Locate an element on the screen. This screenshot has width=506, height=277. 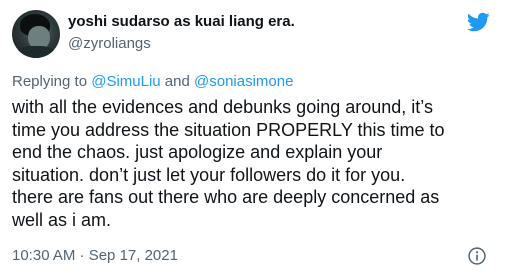
replying-to-line: Replying to @SimuLiu and @soniasimone is located at coordinates (152, 82).